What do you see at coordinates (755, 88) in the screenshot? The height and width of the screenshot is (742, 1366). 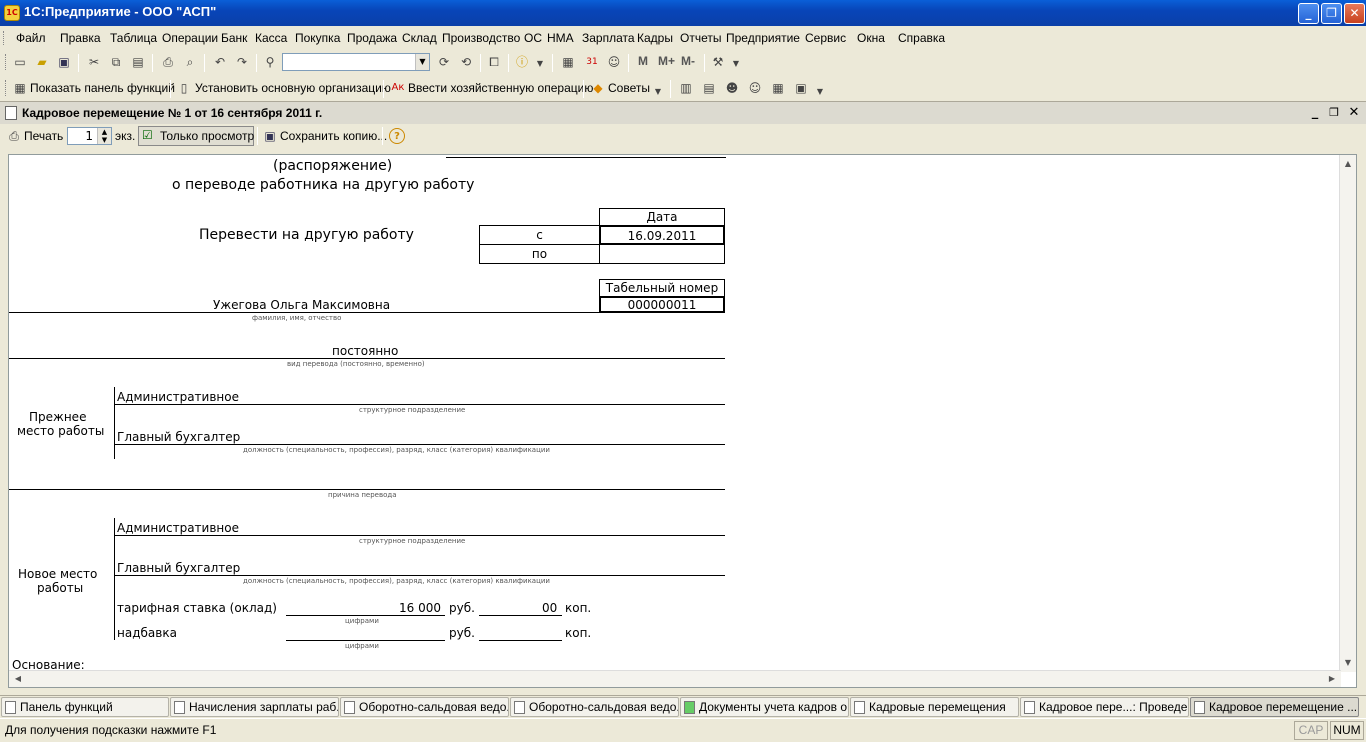 I see `staff-icon: ☺` at bounding box center [755, 88].